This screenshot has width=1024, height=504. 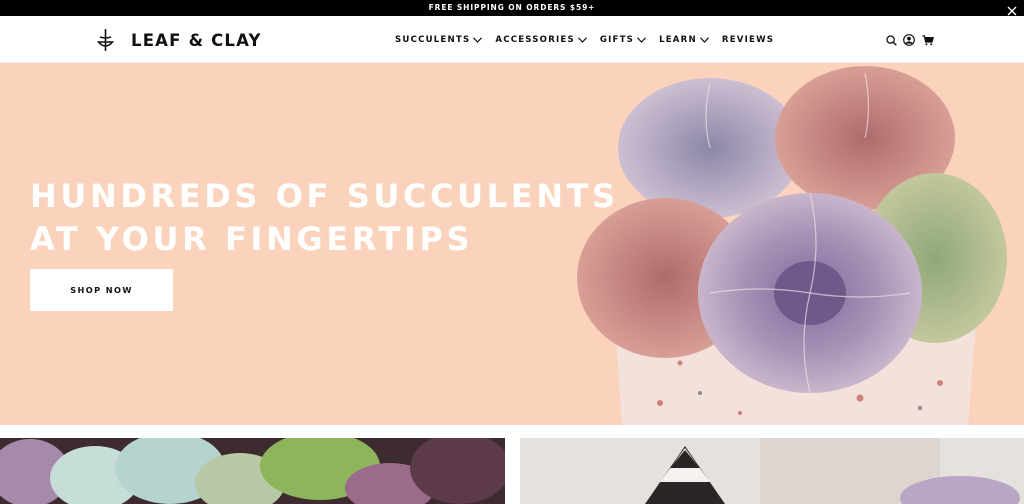 I want to click on nav-item-reviews: REVIEWS, so click(x=748, y=40).